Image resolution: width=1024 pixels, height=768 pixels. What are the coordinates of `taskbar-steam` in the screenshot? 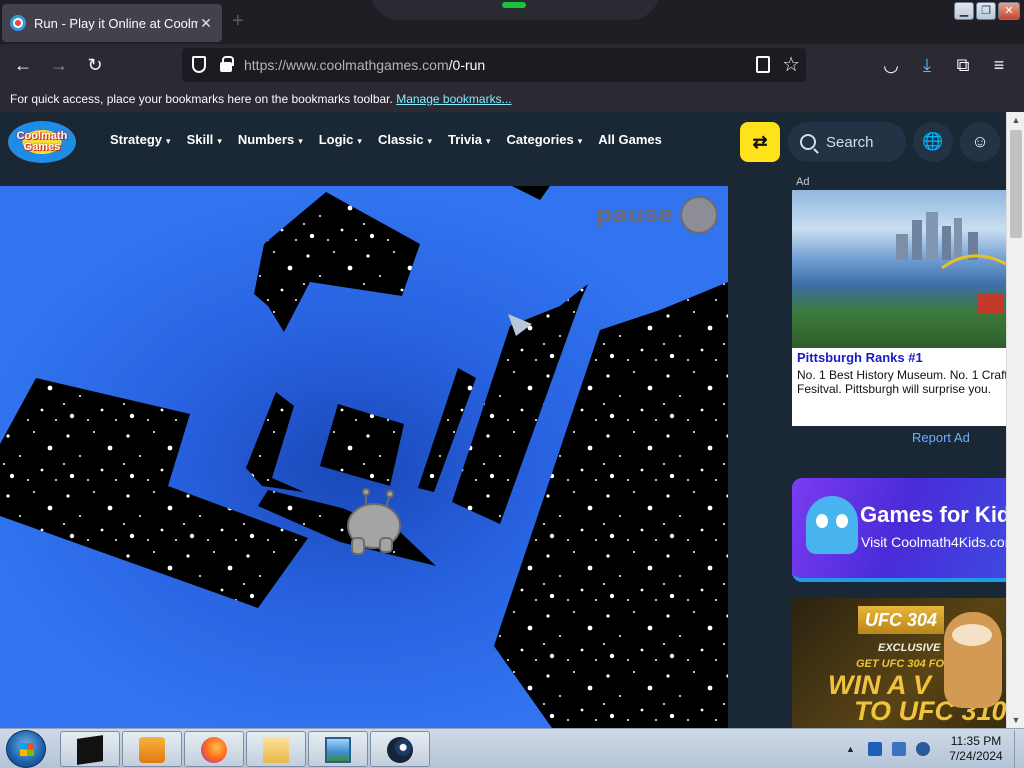 It's located at (400, 749).